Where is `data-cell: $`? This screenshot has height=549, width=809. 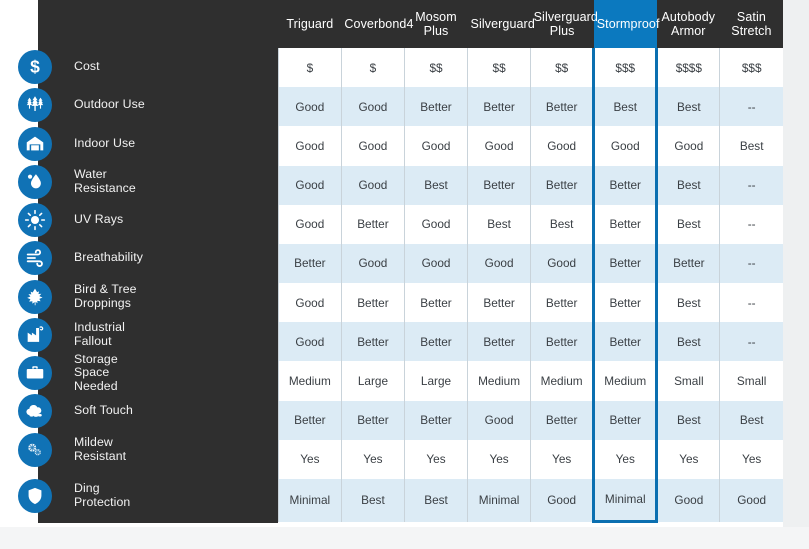 data-cell: $ is located at coordinates (309, 68).